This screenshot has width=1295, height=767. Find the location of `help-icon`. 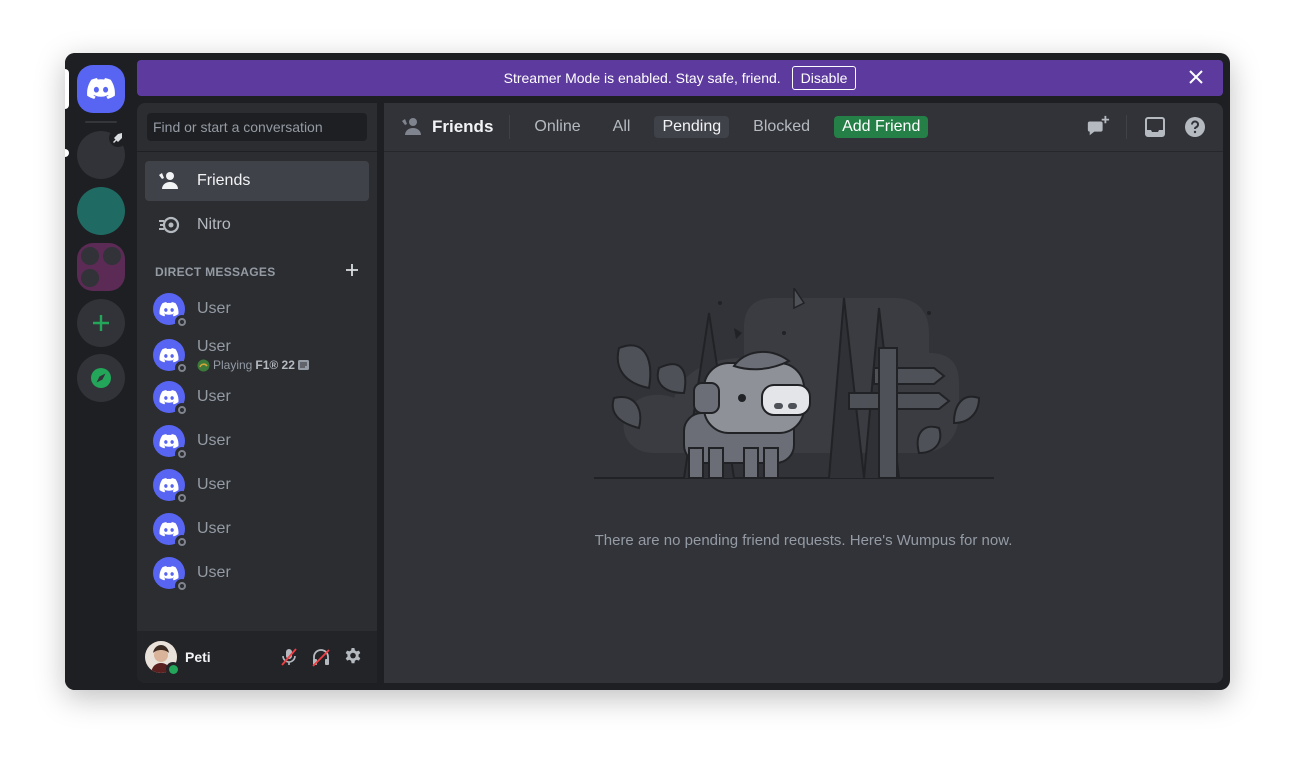

help-icon is located at coordinates (1195, 127).